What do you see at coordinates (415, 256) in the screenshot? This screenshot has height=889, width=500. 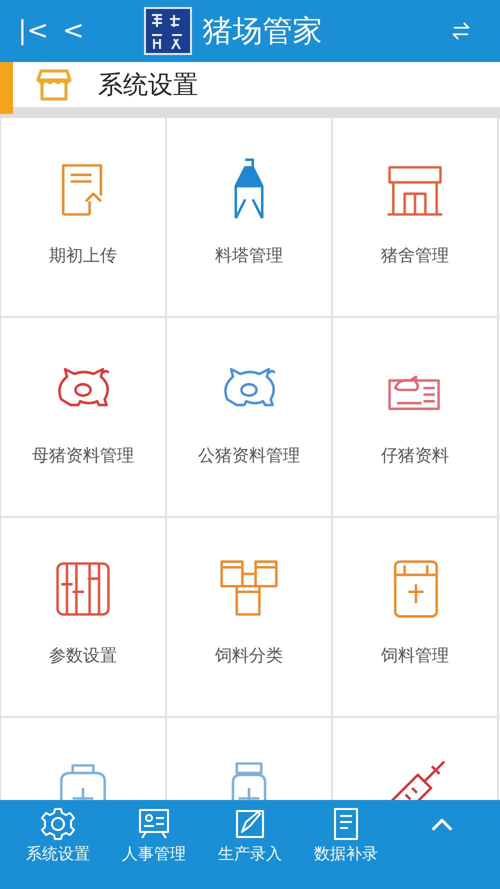 I see `tile-label: 猪舍管理` at bounding box center [415, 256].